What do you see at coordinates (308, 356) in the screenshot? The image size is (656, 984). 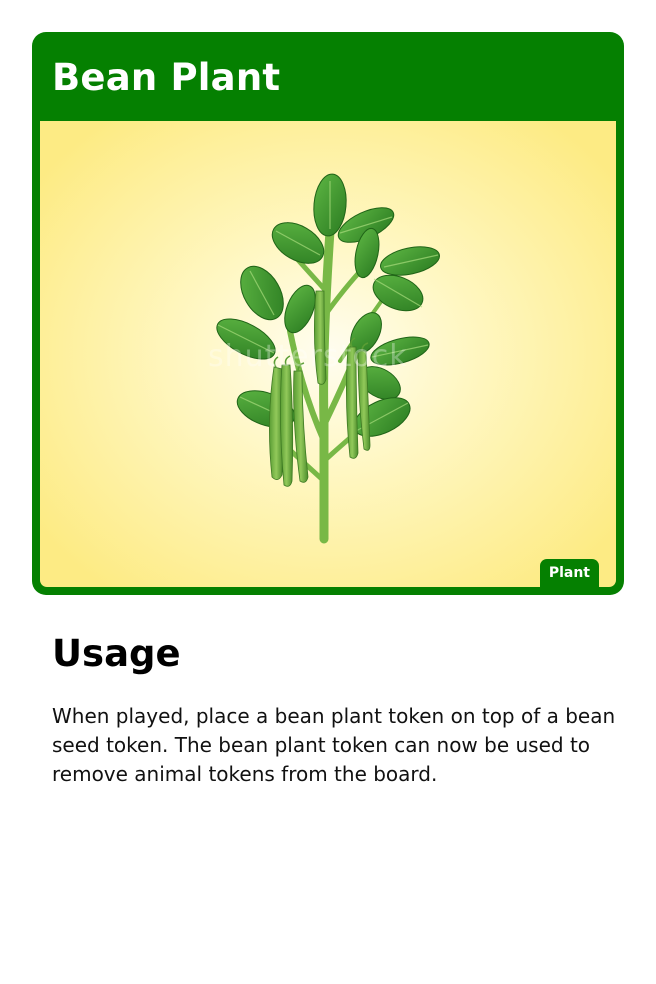 I see `art-watermark: shutterstock` at bounding box center [308, 356].